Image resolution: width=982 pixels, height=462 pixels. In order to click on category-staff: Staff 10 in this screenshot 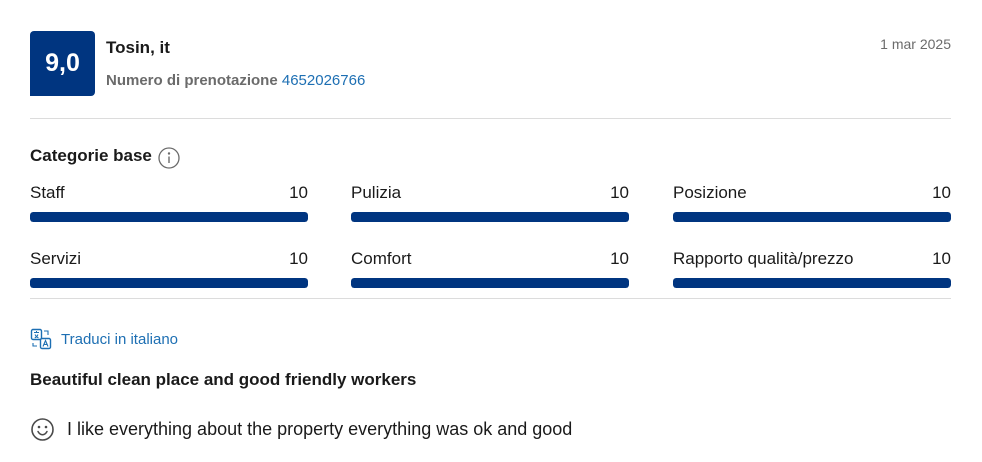, I will do `click(169, 203)`.